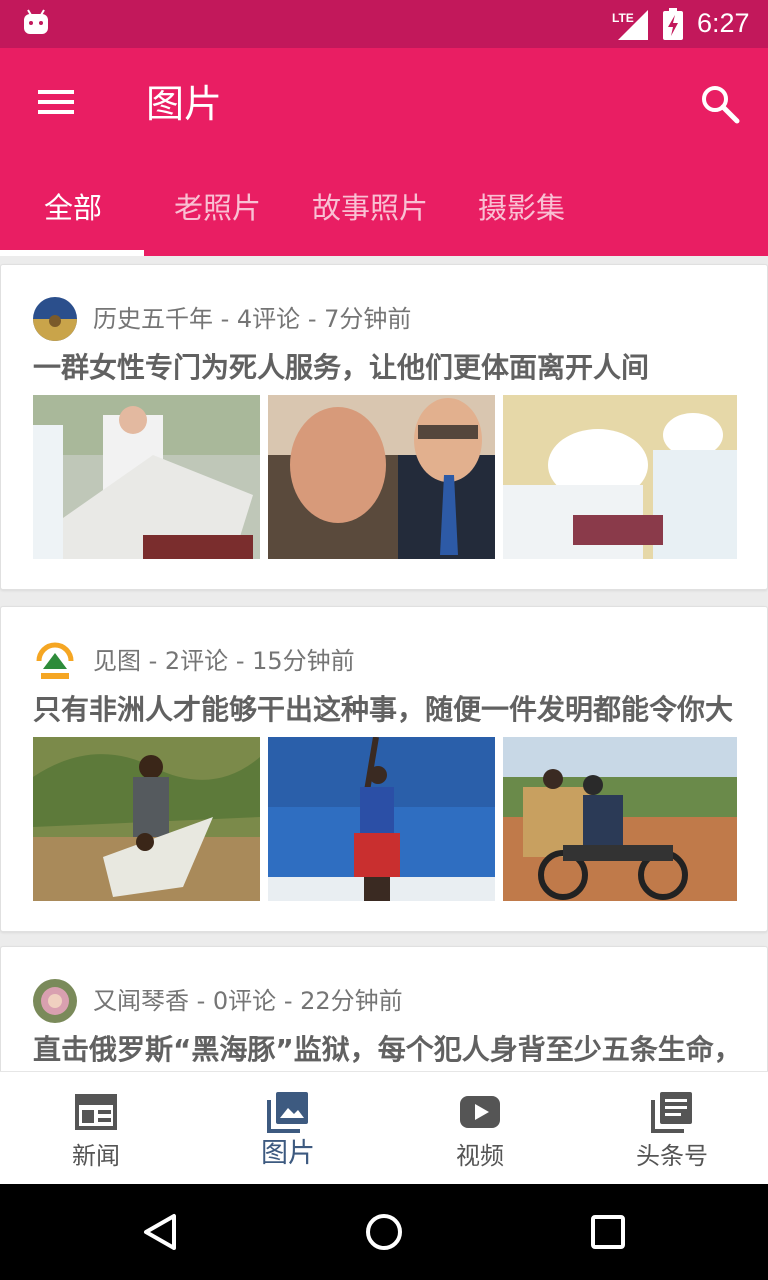  I want to click on post-title: 直击俄罗斯“黑海豚”监狱，每个犯人身背至少五条生命，, so click(389, 1050).